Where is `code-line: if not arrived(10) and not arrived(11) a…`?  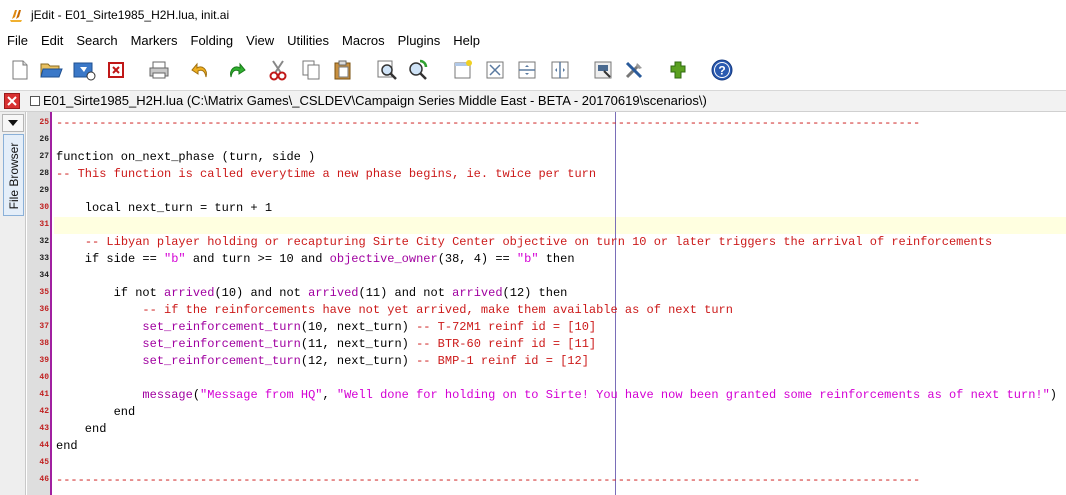
code-line: if not arrived(10) and not arrived(11) a… is located at coordinates (312, 293).